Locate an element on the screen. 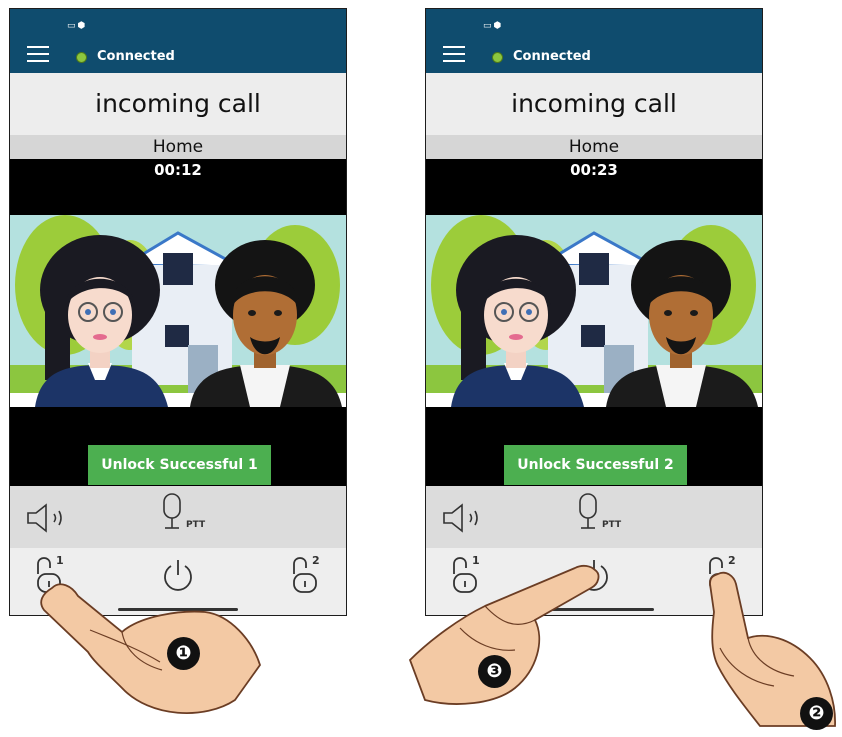 The width and height of the screenshot is (842, 737). call-timer: 00:23 is located at coordinates (594, 170).